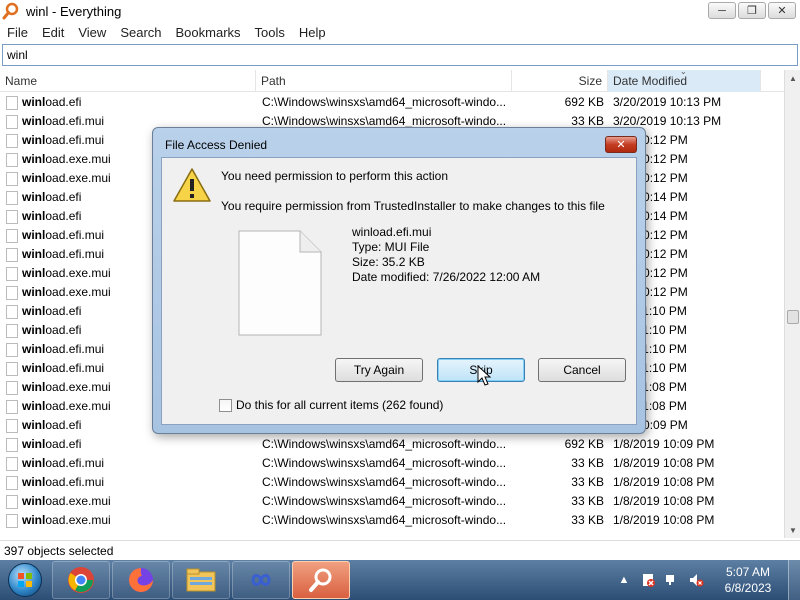  I want to click on taskbar-file-explorer, so click(201, 580).